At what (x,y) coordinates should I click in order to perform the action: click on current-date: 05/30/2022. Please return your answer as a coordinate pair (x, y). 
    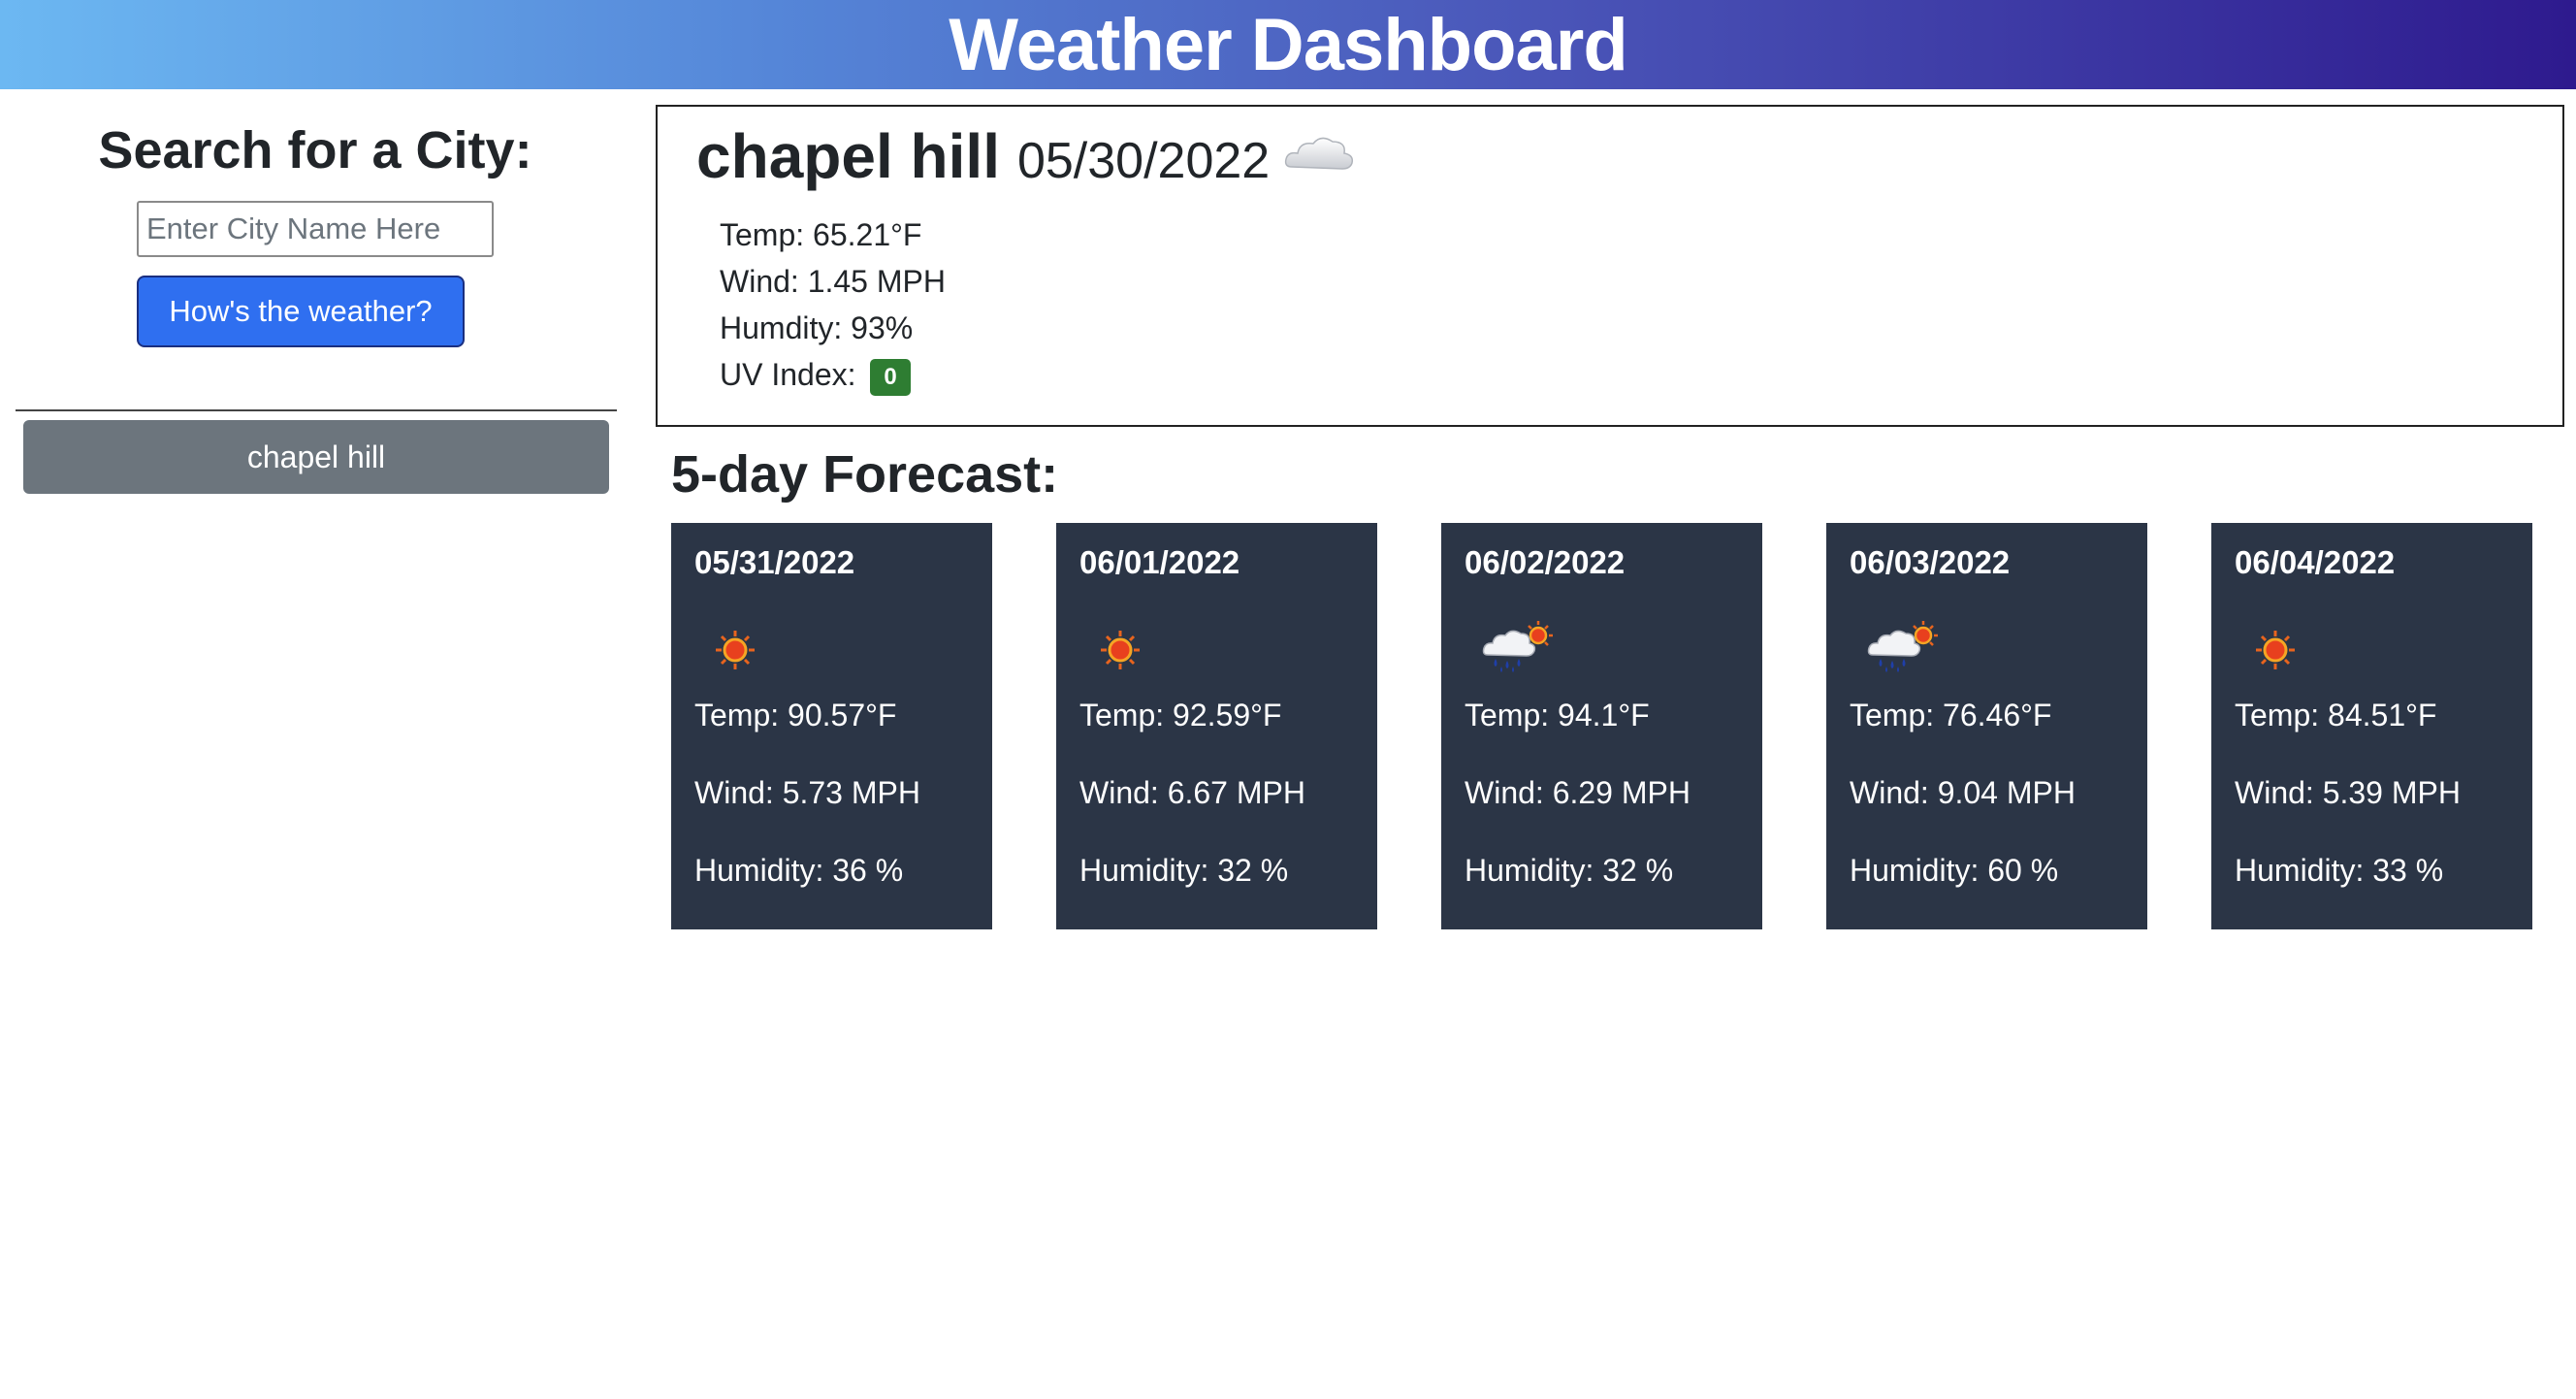
    Looking at the image, I should click on (1143, 161).